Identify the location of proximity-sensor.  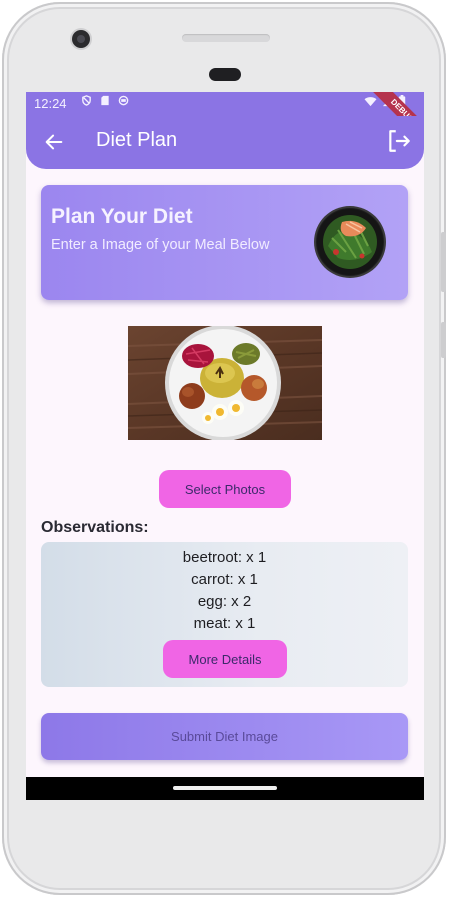
(225, 74).